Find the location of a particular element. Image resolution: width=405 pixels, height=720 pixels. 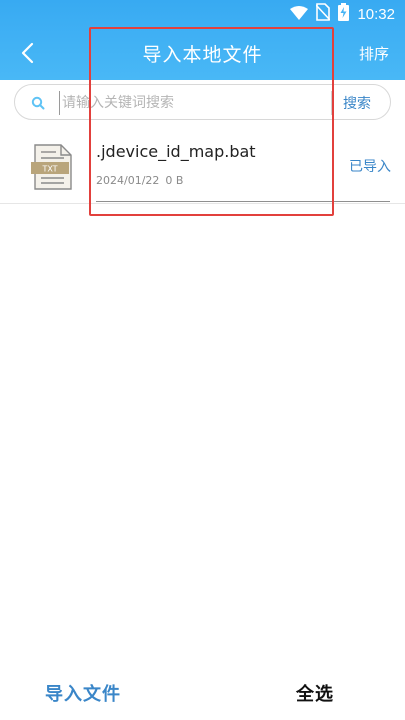

status-bar: 10:32 is located at coordinates (202, 14).